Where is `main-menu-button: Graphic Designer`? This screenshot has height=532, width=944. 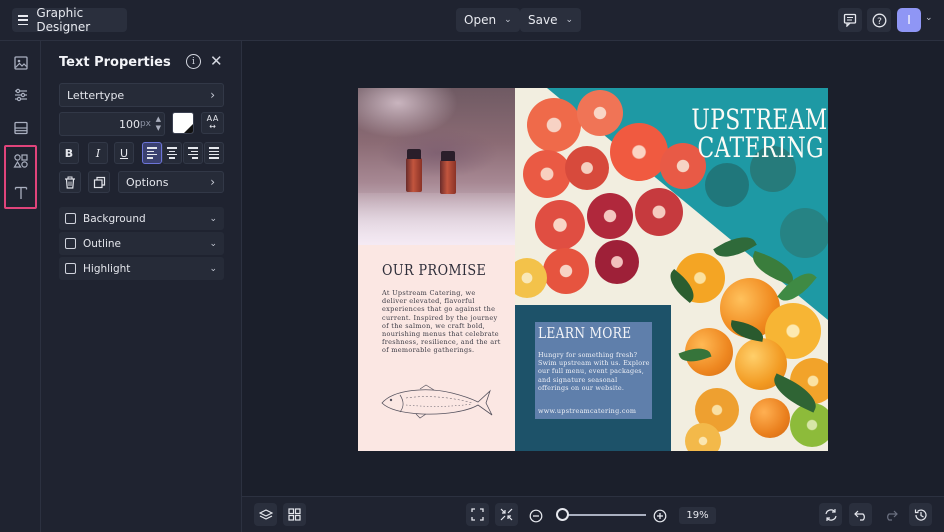 main-menu-button: Graphic Designer is located at coordinates (69, 20).